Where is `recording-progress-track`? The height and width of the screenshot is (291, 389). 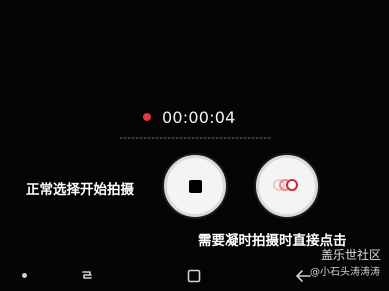
recording-progress-track is located at coordinates (196, 138).